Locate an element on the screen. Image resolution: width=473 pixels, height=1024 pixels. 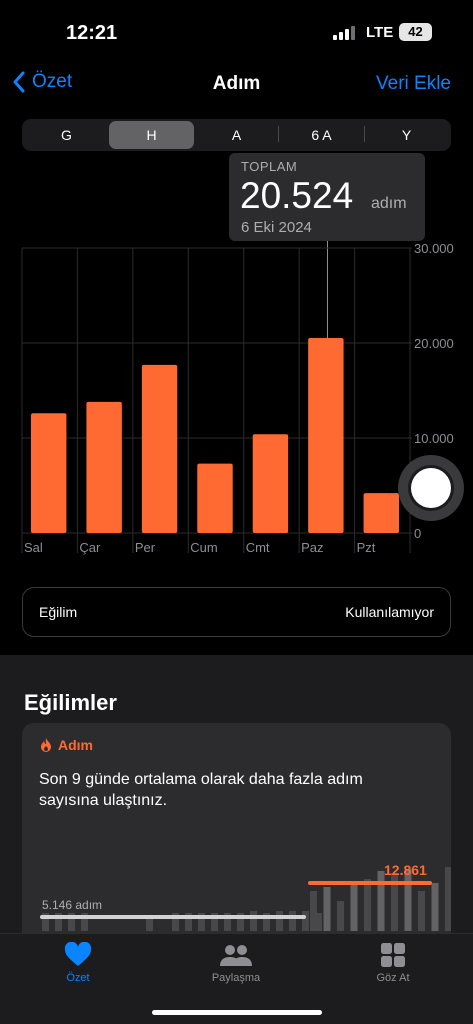
grid-icon is located at coordinates (393, 955).